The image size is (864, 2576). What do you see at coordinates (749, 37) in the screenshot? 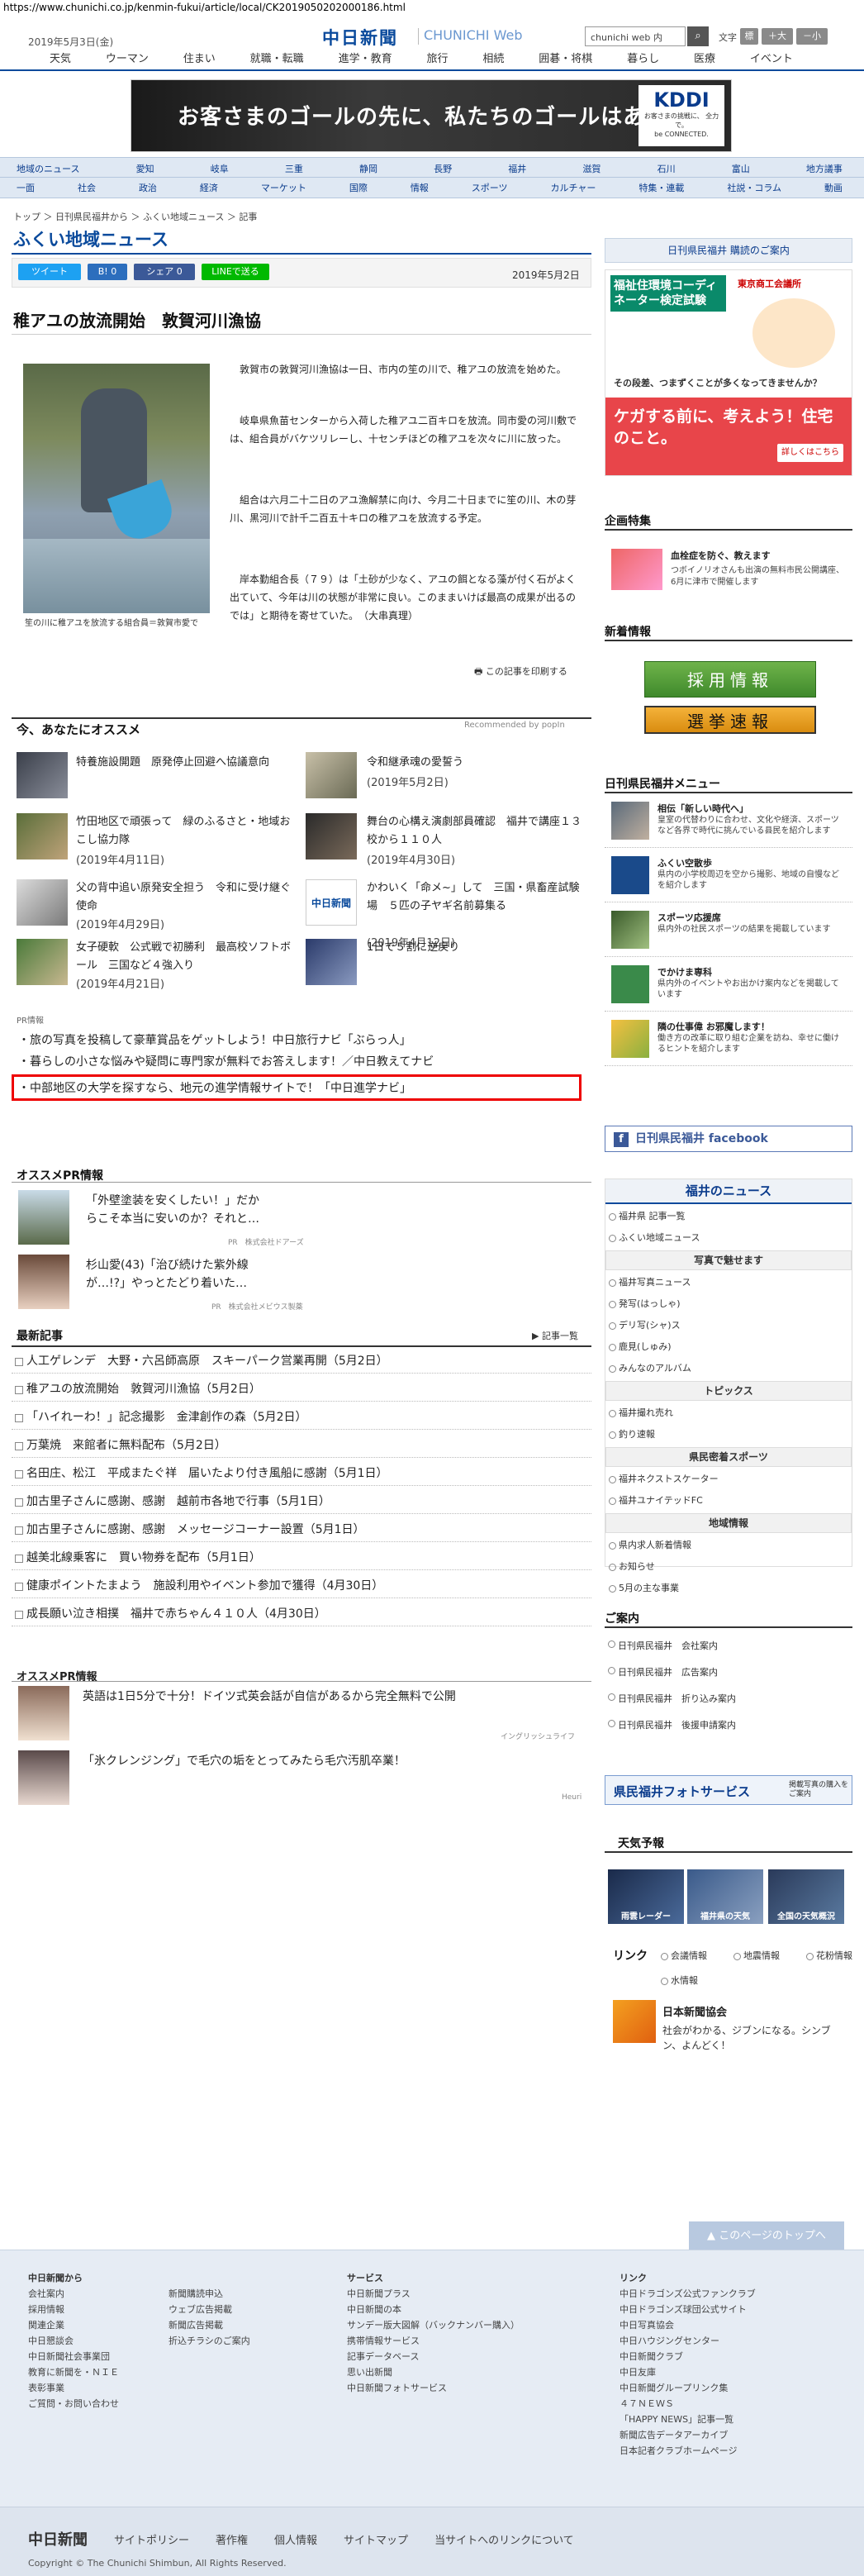
I see `font-standard-button: 標` at bounding box center [749, 37].